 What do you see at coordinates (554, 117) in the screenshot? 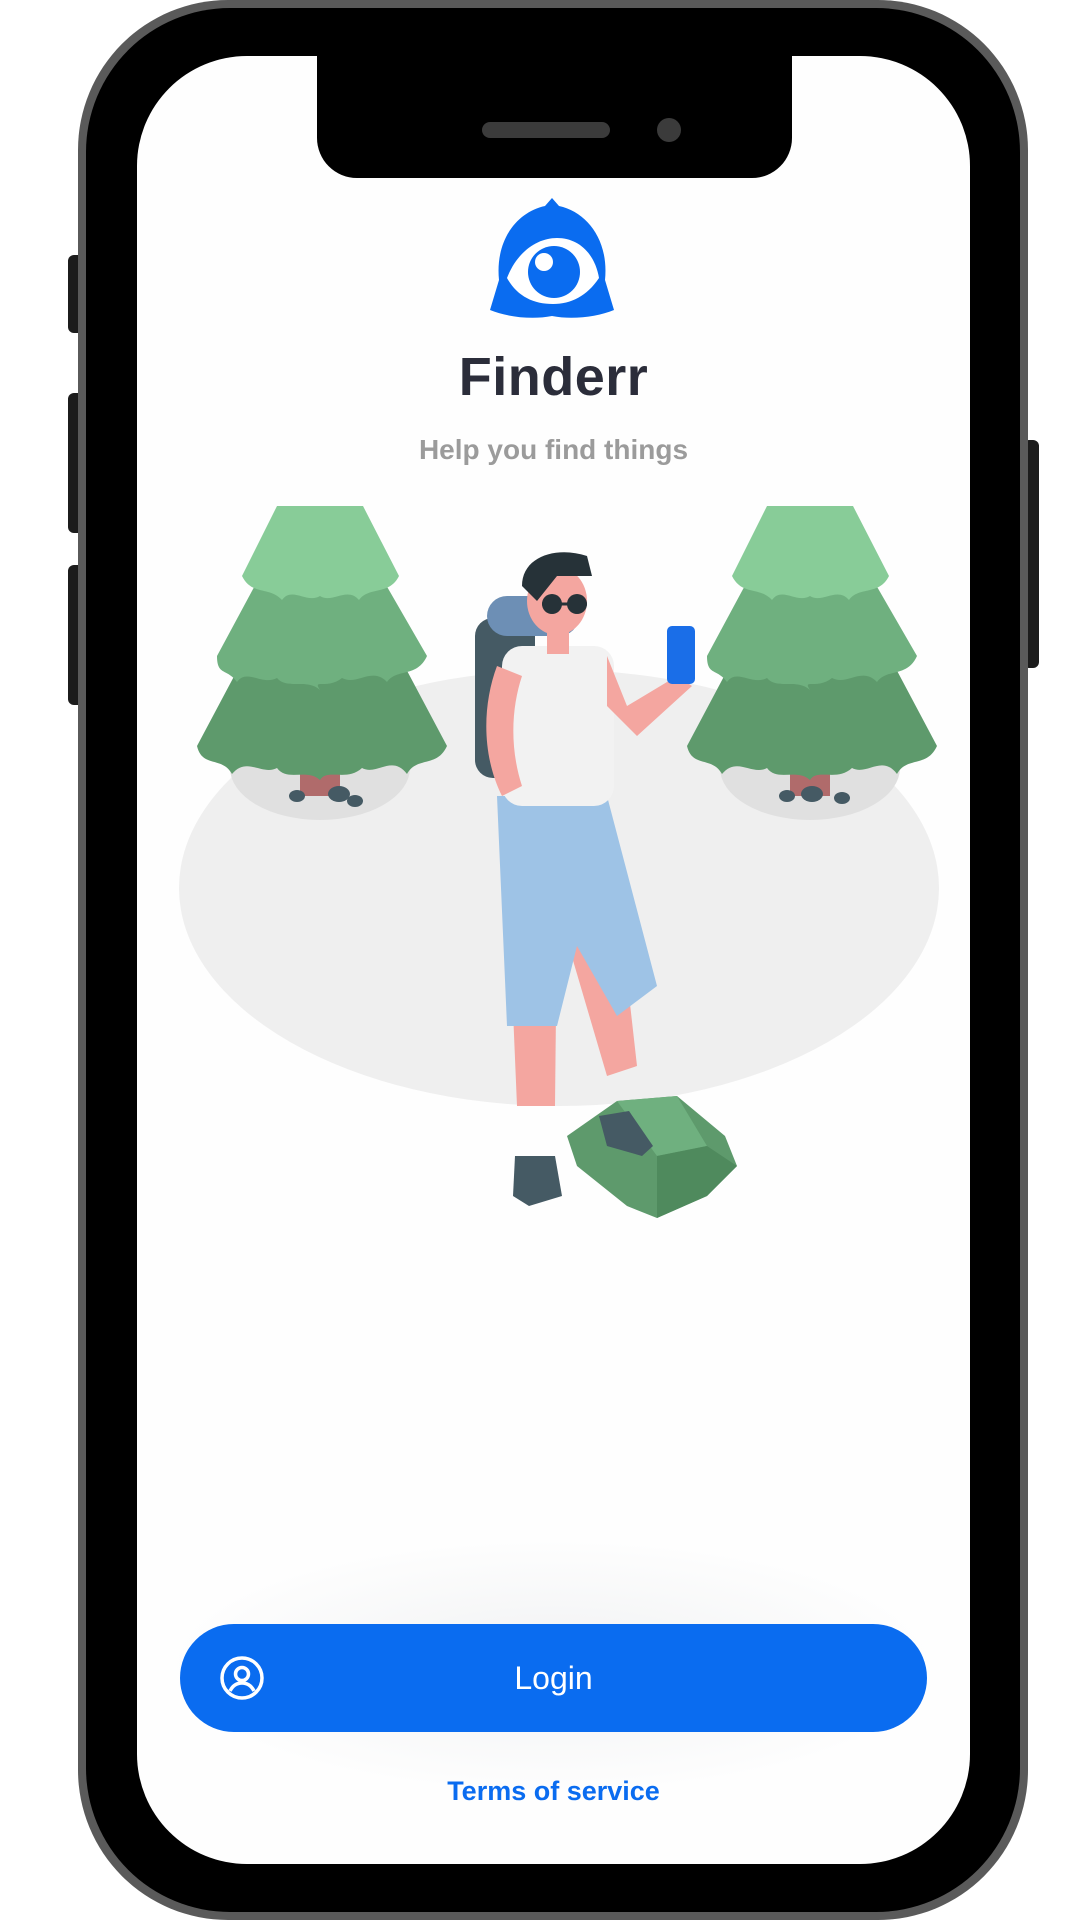
I see `notch` at bounding box center [554, 117].